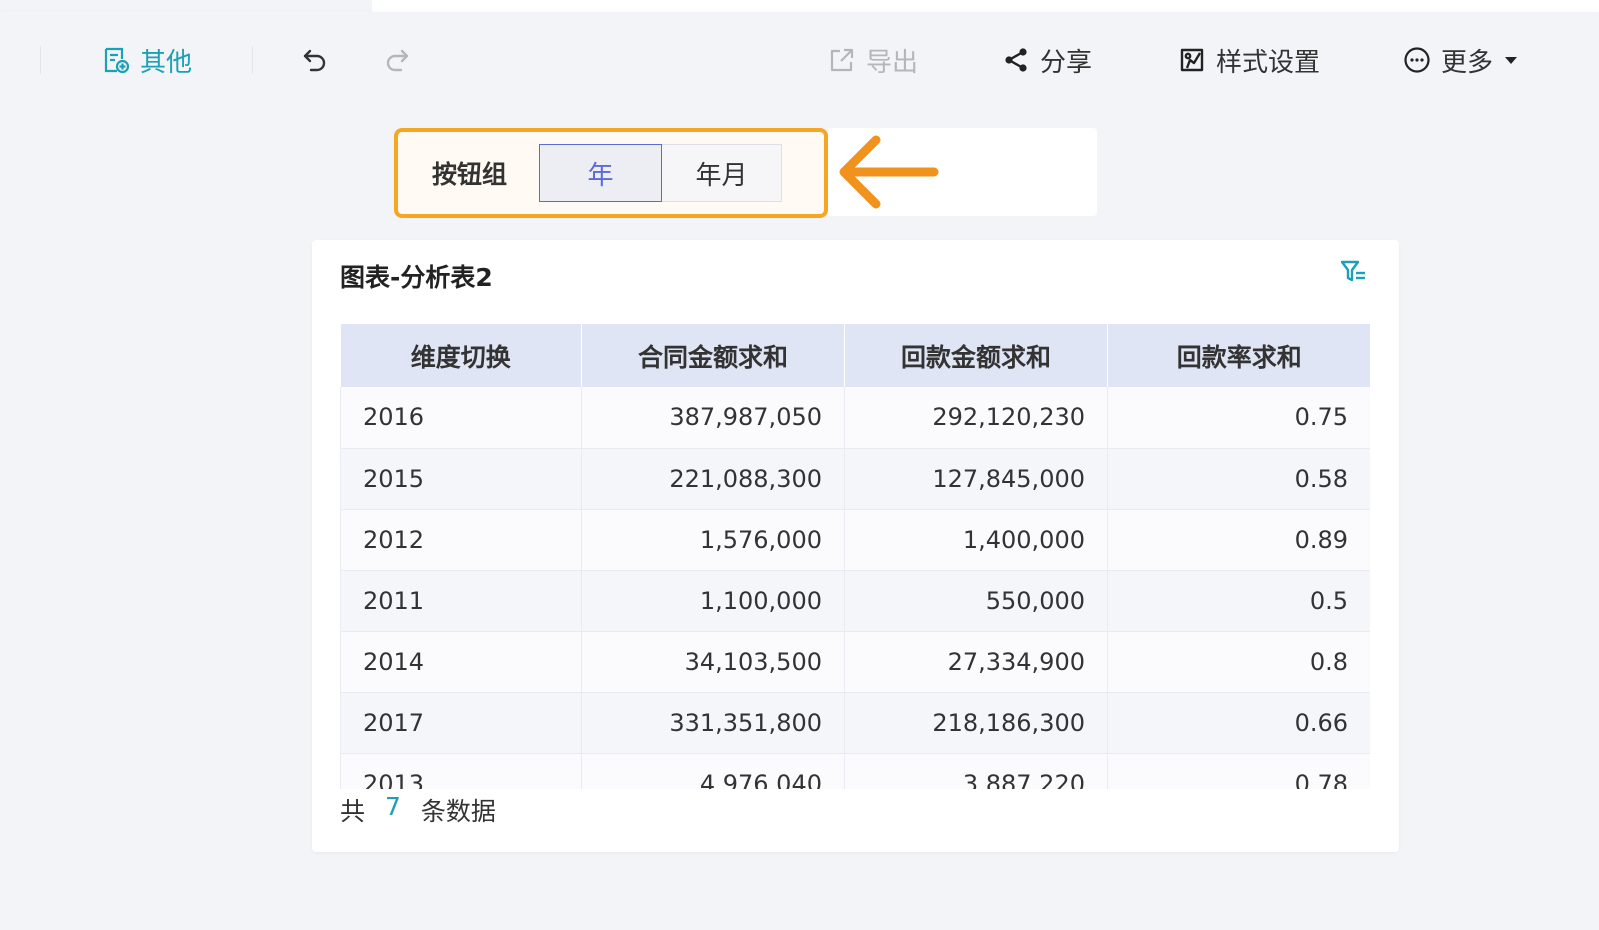 This screenshot has width=1599, height=930. I want to click on export-button: 导出, so click(873, 60).